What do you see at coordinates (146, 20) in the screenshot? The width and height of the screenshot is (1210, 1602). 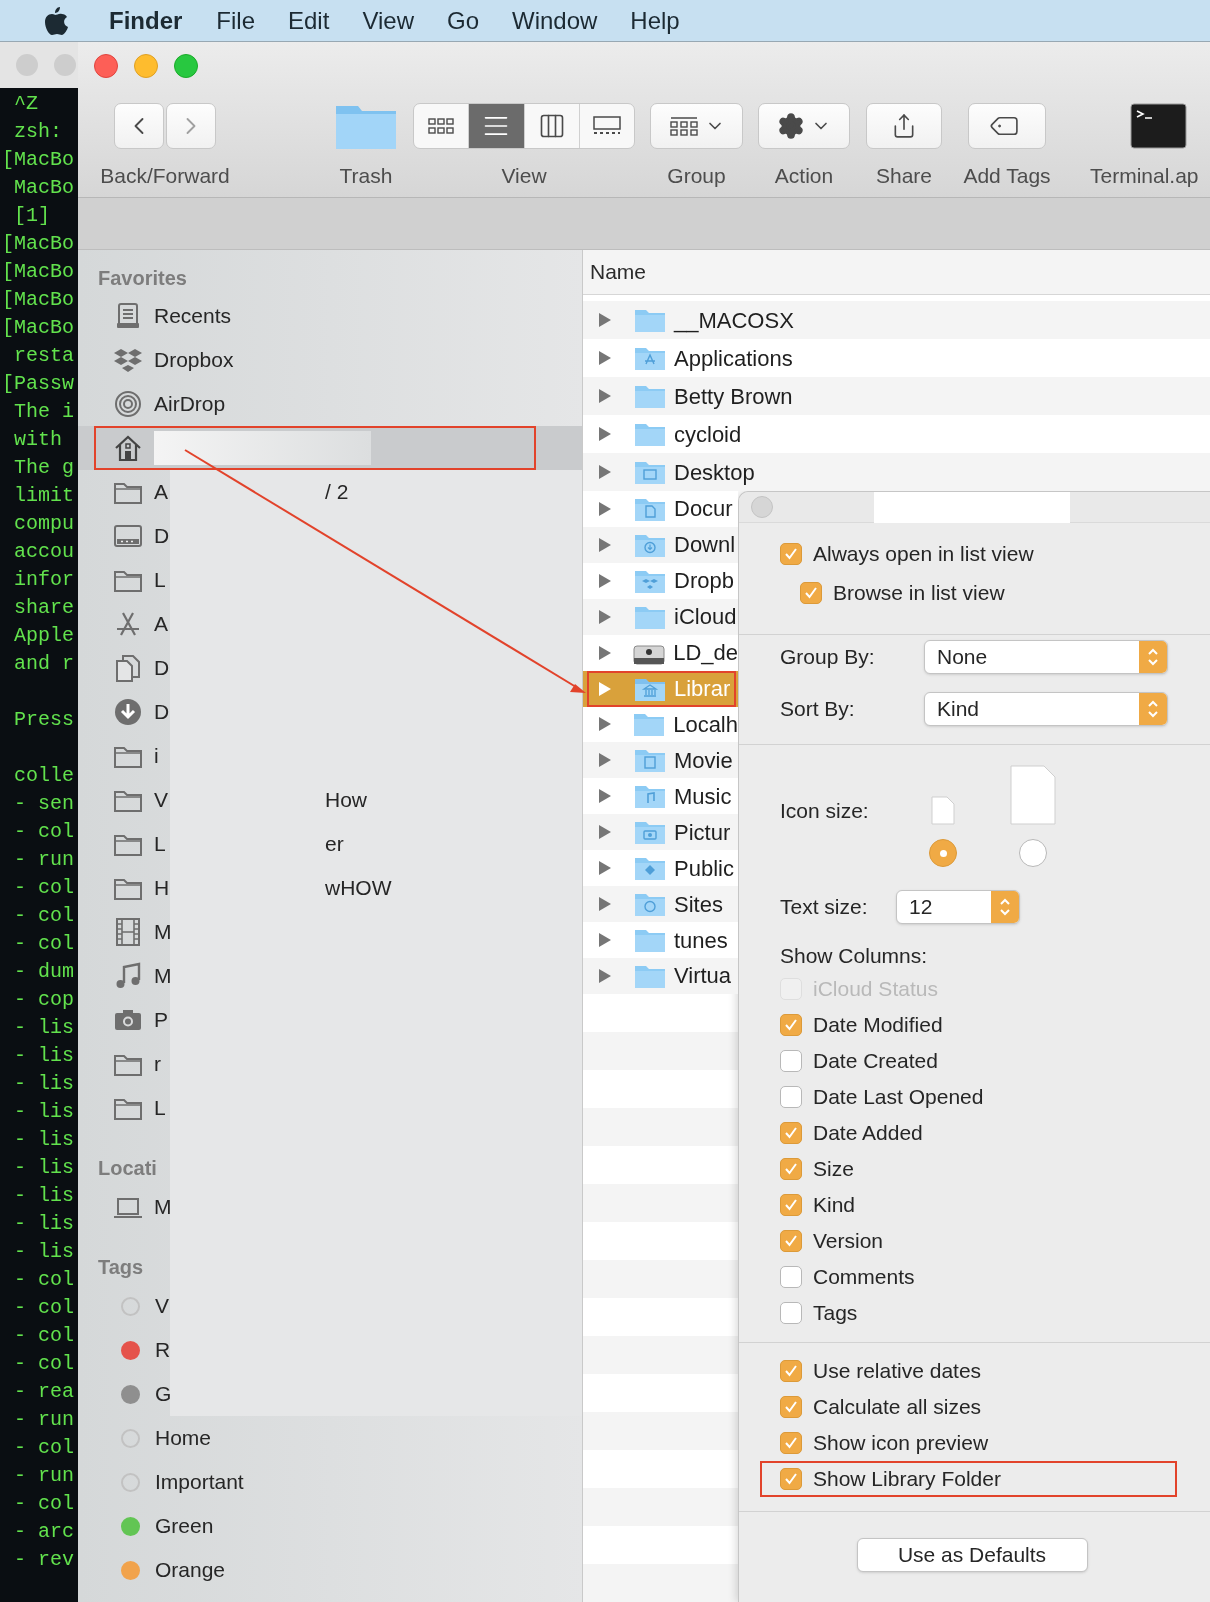 I see `menu-app-name: Finder` at bounding box center [146, 20].